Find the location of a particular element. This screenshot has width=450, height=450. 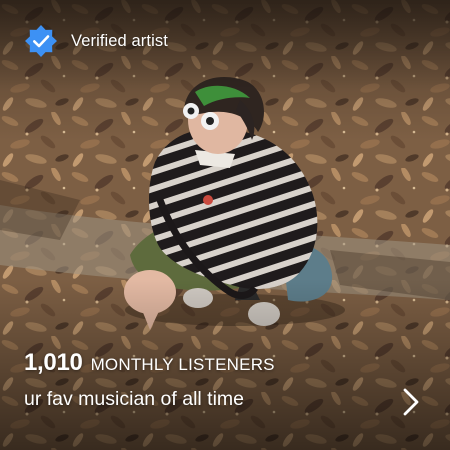

chevron-right-icon is located at coordinates (411, 402).